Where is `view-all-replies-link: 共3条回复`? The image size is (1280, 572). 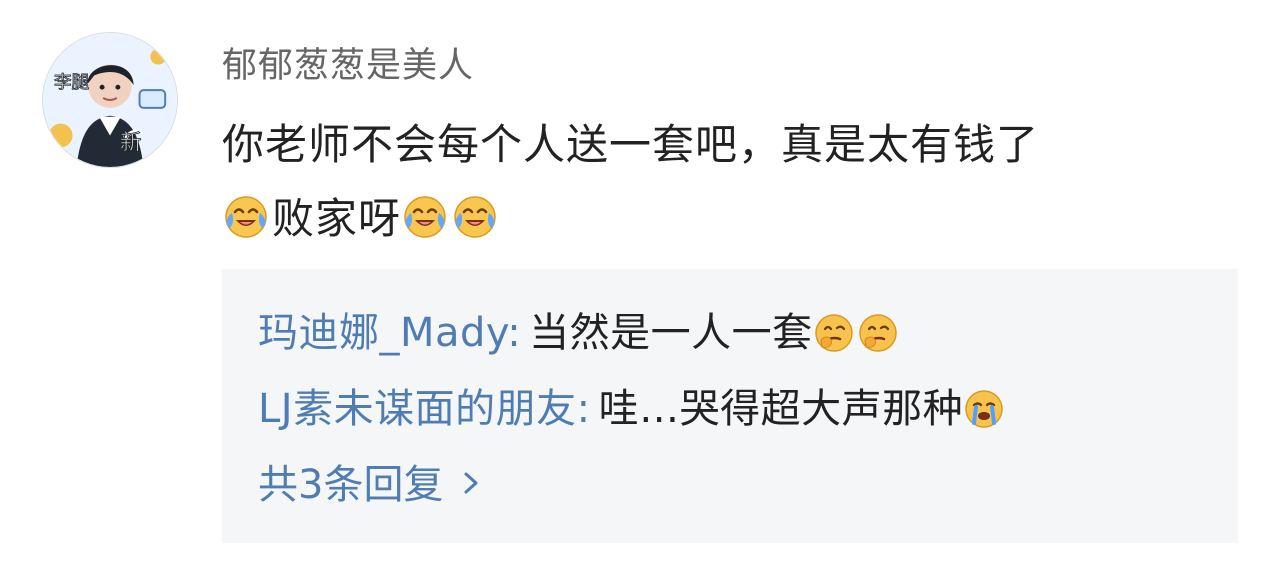 view-all-replies-link: 共3条回复 is located at coordinates (369, 485).